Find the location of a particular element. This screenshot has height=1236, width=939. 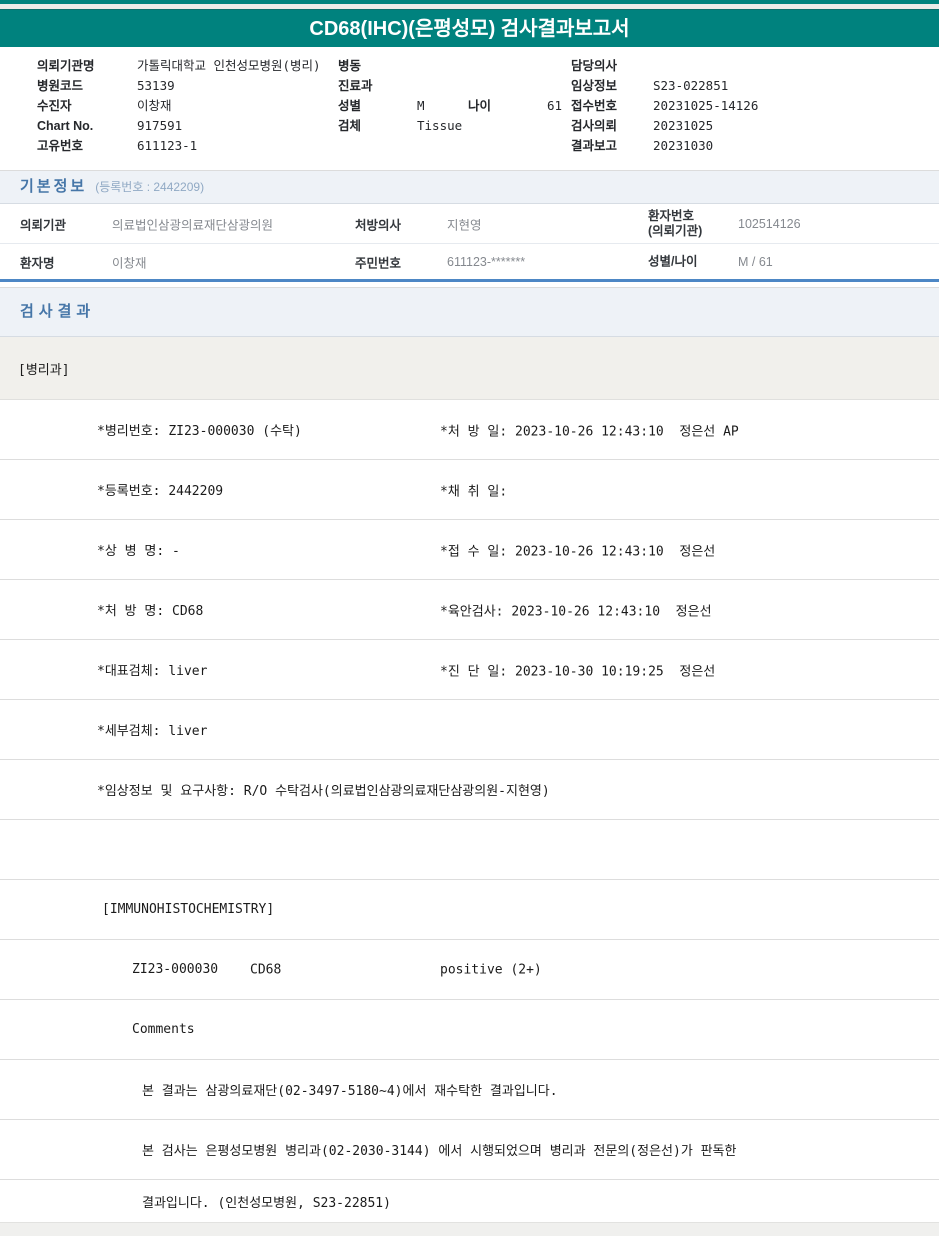

header-field-sex-age: 성별 M 나이 61 is located at coordinates (450, 106).